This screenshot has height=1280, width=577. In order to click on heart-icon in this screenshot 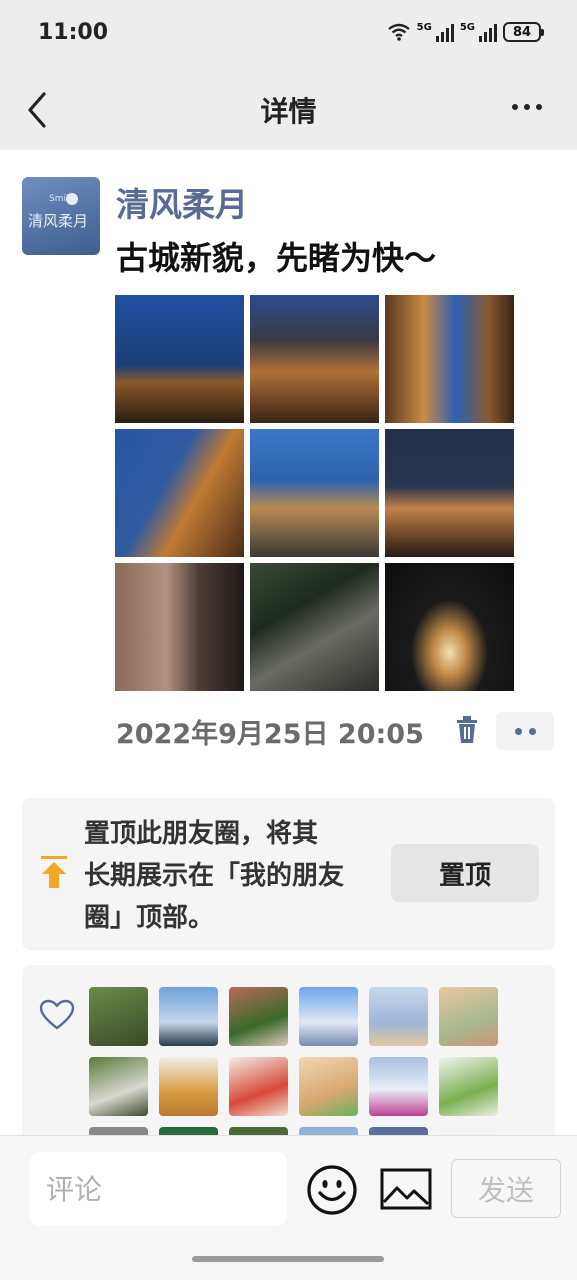, I will do `click(57, 1014)`.